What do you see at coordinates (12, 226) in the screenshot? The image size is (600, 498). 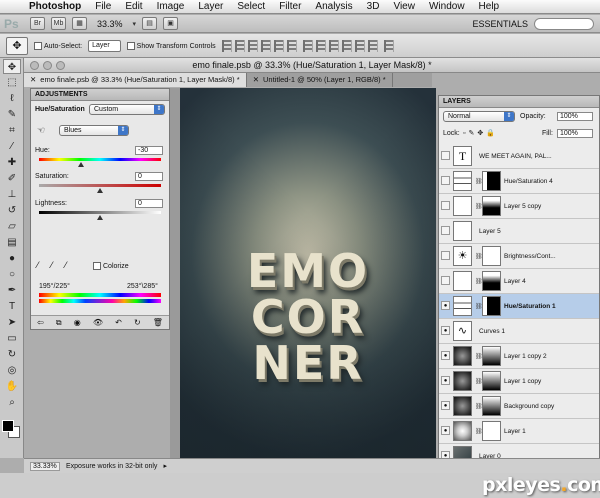 I see `eraser-tool-icon: ▱` at bounding box center [12, 226].